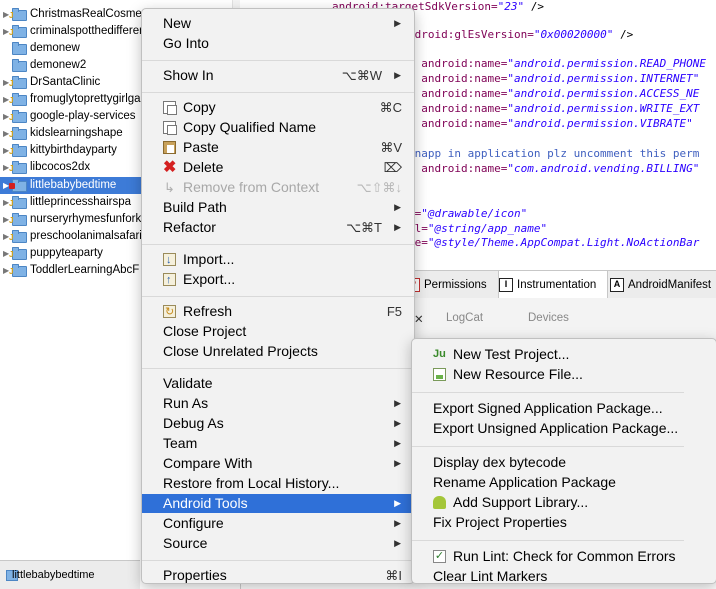 The height and width of the screenshot is (589, 716). Describe the element at coordinates (534, 6) in the screenshot. I see `code-token: />` at that location.